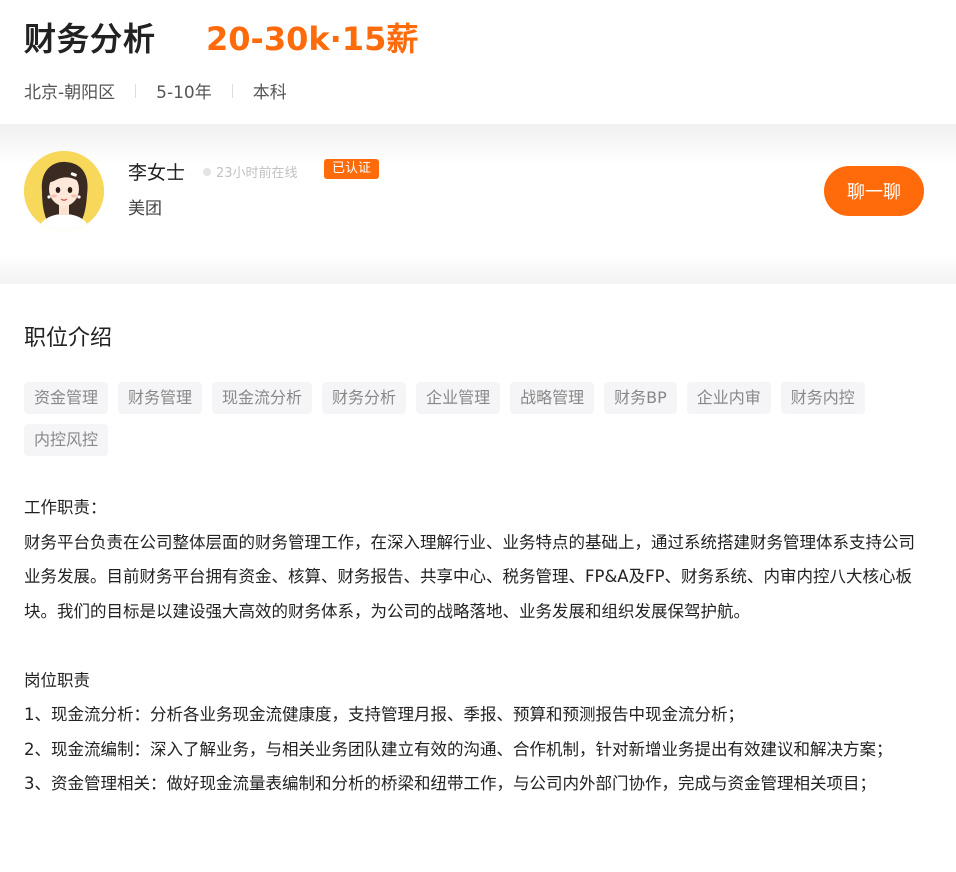  Describe the element at coordinates (479, 37) in the screenshot. I see `title-row: 财务分析 20-30k·15薪` at that location.